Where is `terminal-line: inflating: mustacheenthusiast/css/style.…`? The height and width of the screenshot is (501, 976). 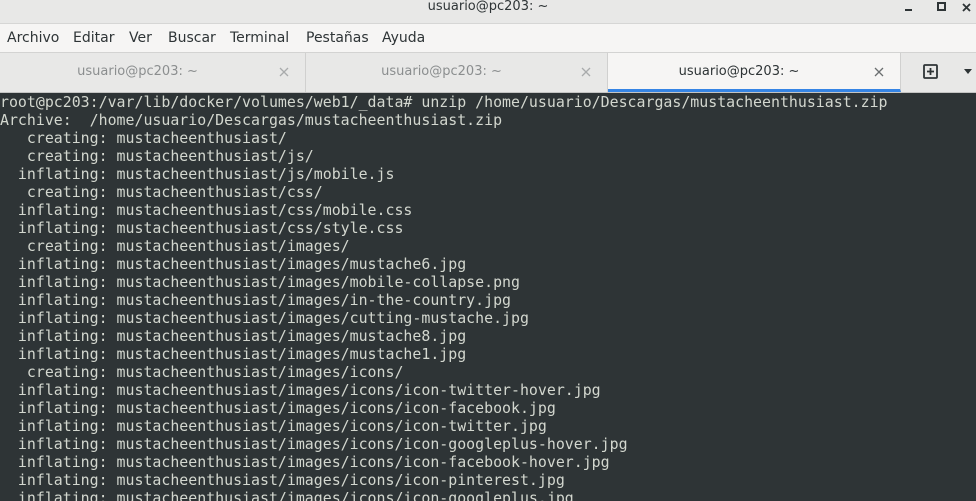 terminal-line: inflating: mustacheenthusiast/css/style.… is located at coordinates (202, 228).